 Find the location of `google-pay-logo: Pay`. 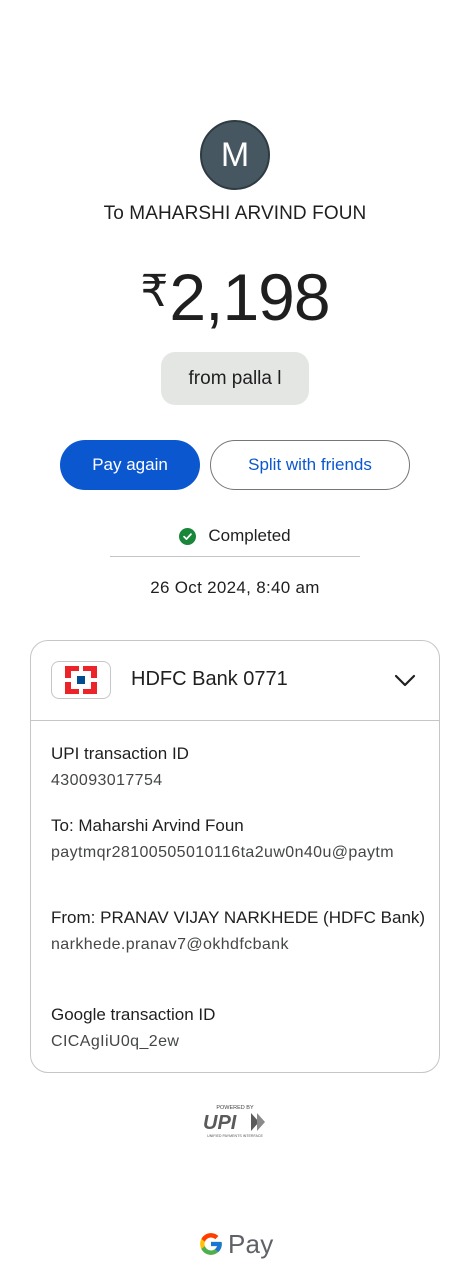

google-pay-logo: Pay is located at coordinates (235, 1244).